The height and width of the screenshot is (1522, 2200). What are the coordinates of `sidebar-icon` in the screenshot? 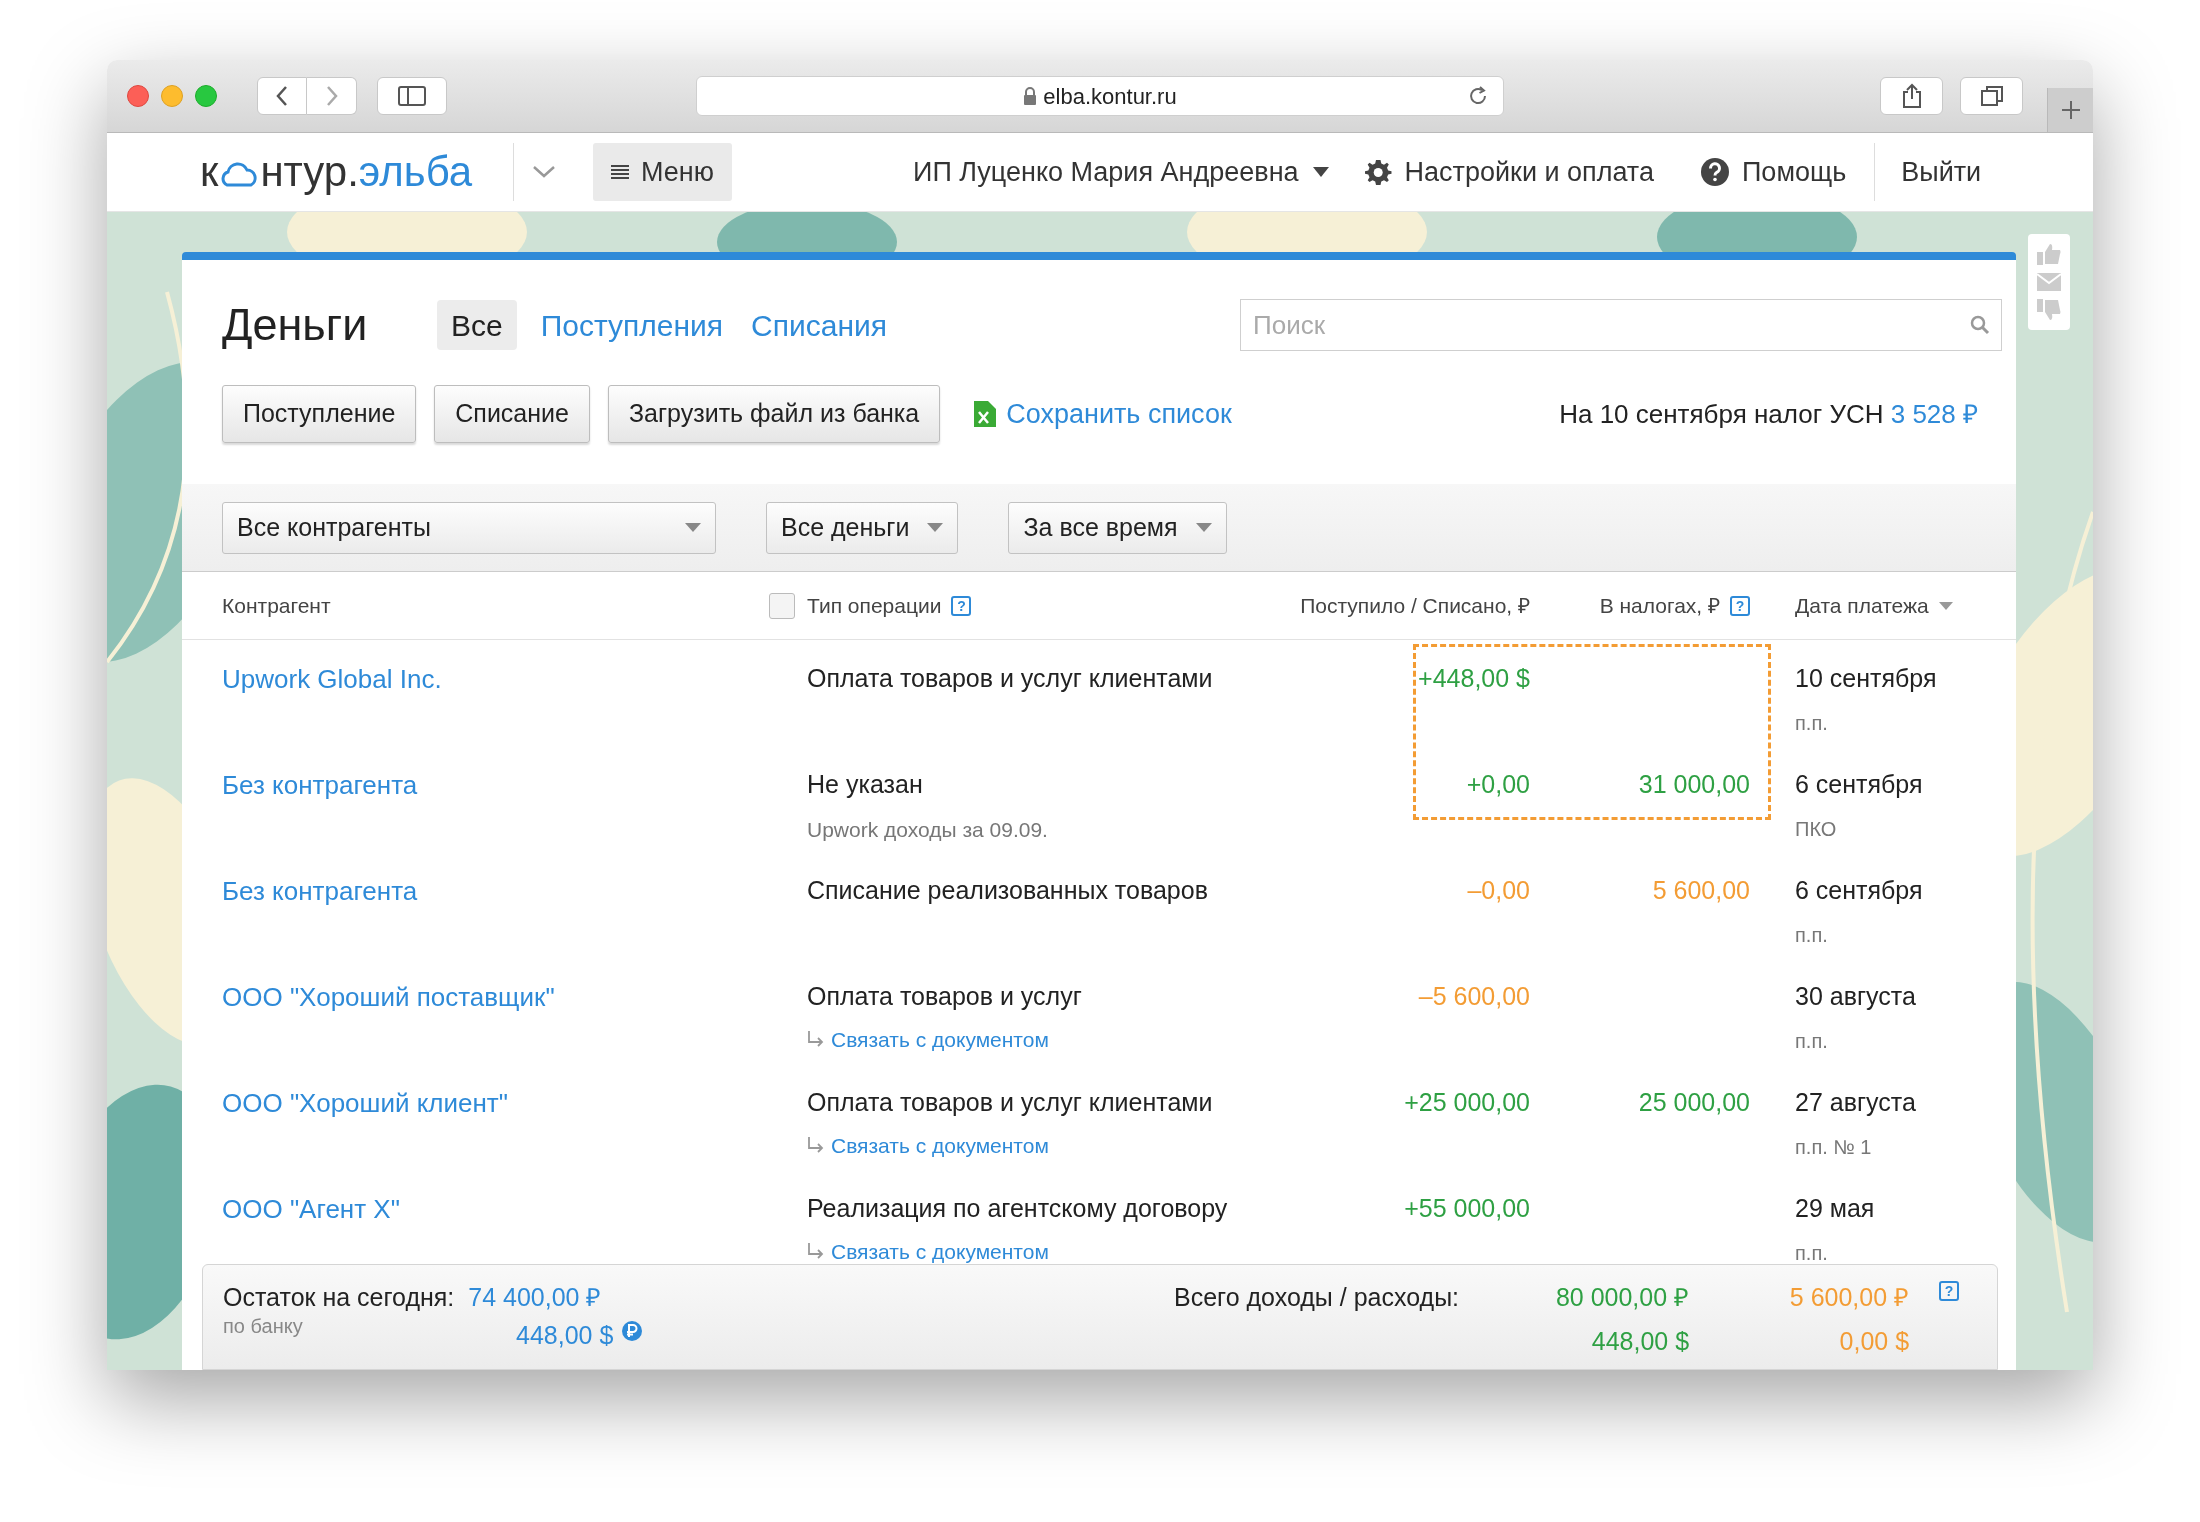 It's located at (412, 96).